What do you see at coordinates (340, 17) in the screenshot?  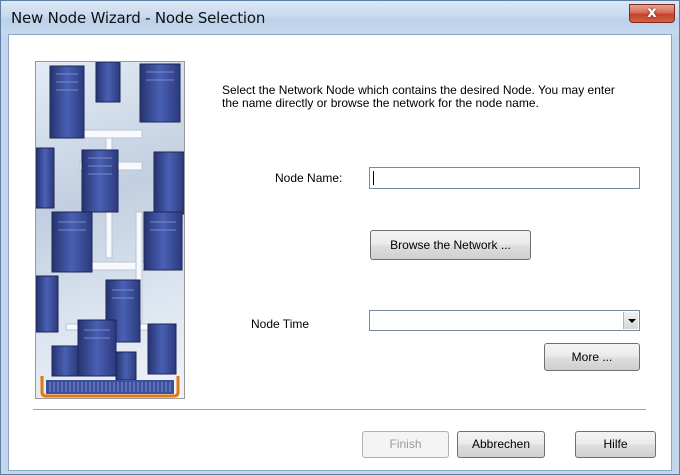 I see `title-bar: New Node Wizard - Node Selection x` at bounding box center [340, 17].